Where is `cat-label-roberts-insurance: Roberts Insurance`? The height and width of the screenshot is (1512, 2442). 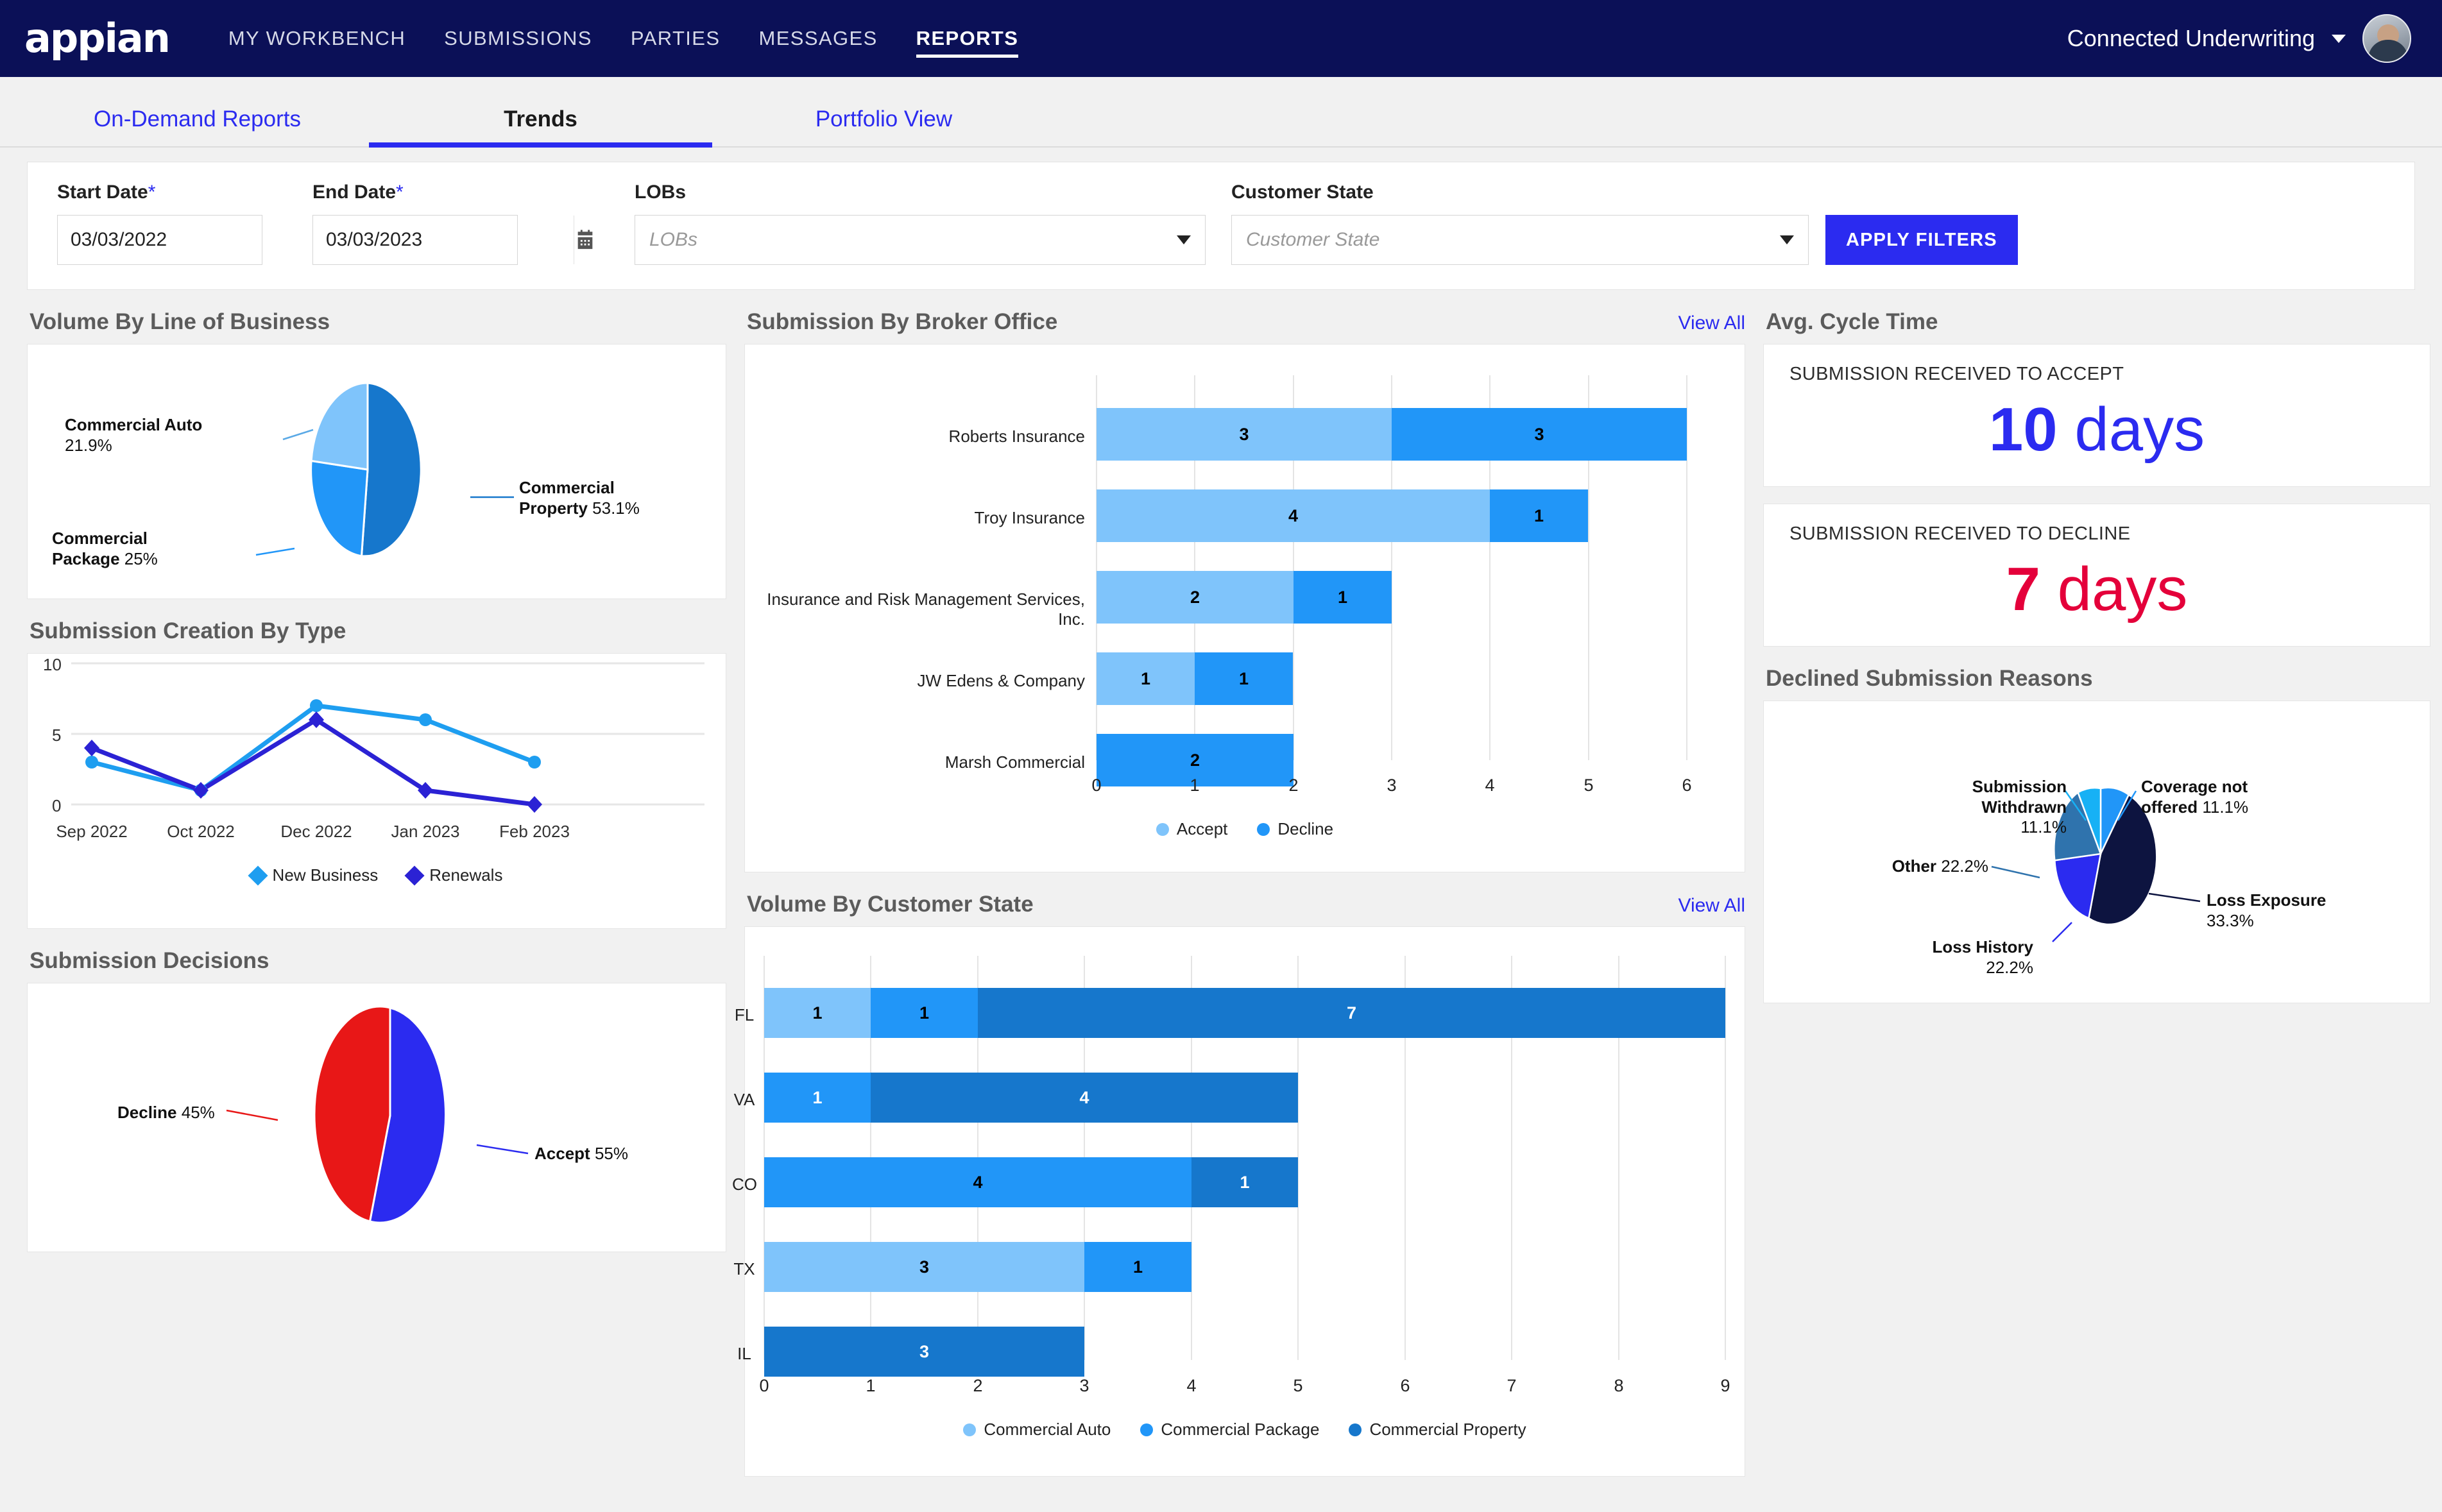
cat-label-roberts-insurance: Roberts Insurance is located at coordinates (1016, 436).